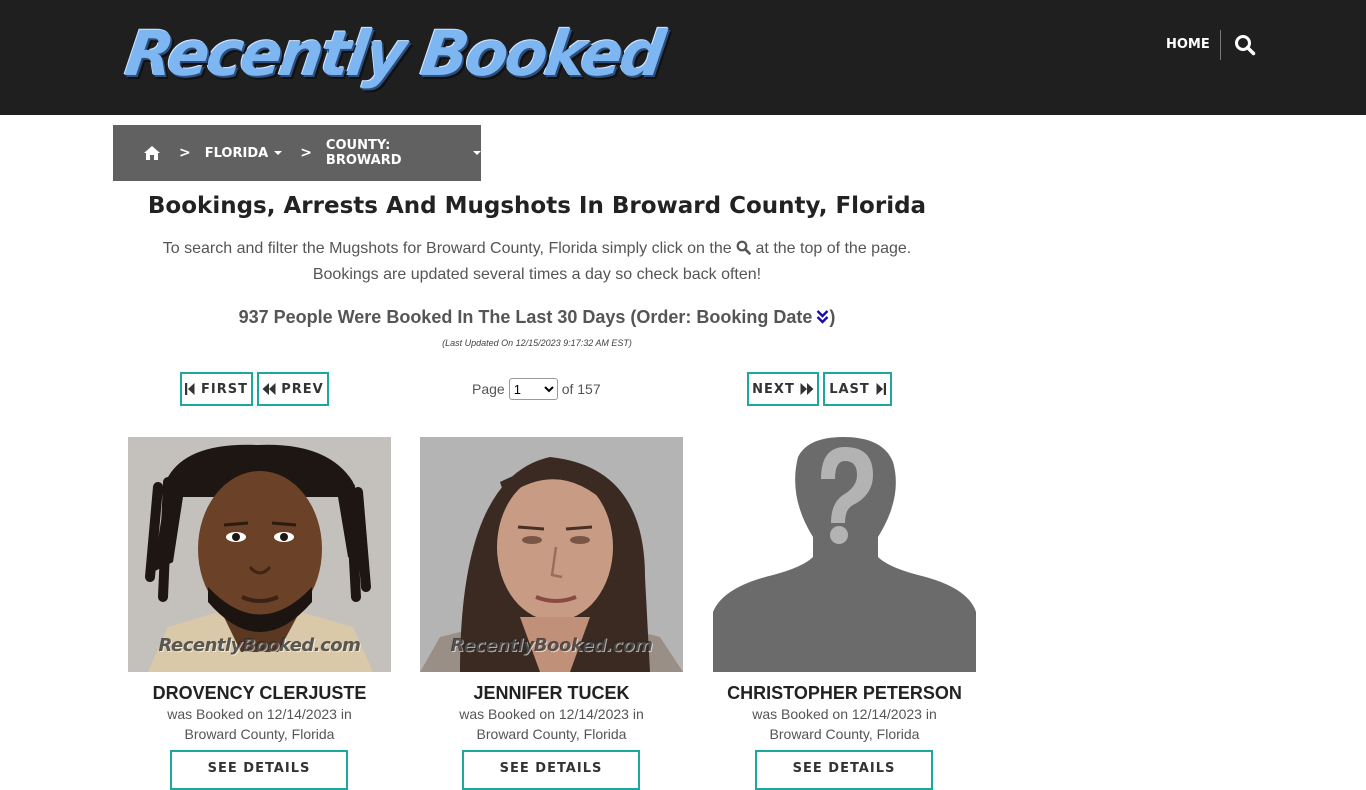 This screenshot has width=1366, height=790. Describe the element at coordinates (403, 153) in the screenshot. I see `breadcrumb-county-dropdown: COUNTY: BROWARD` at that location.